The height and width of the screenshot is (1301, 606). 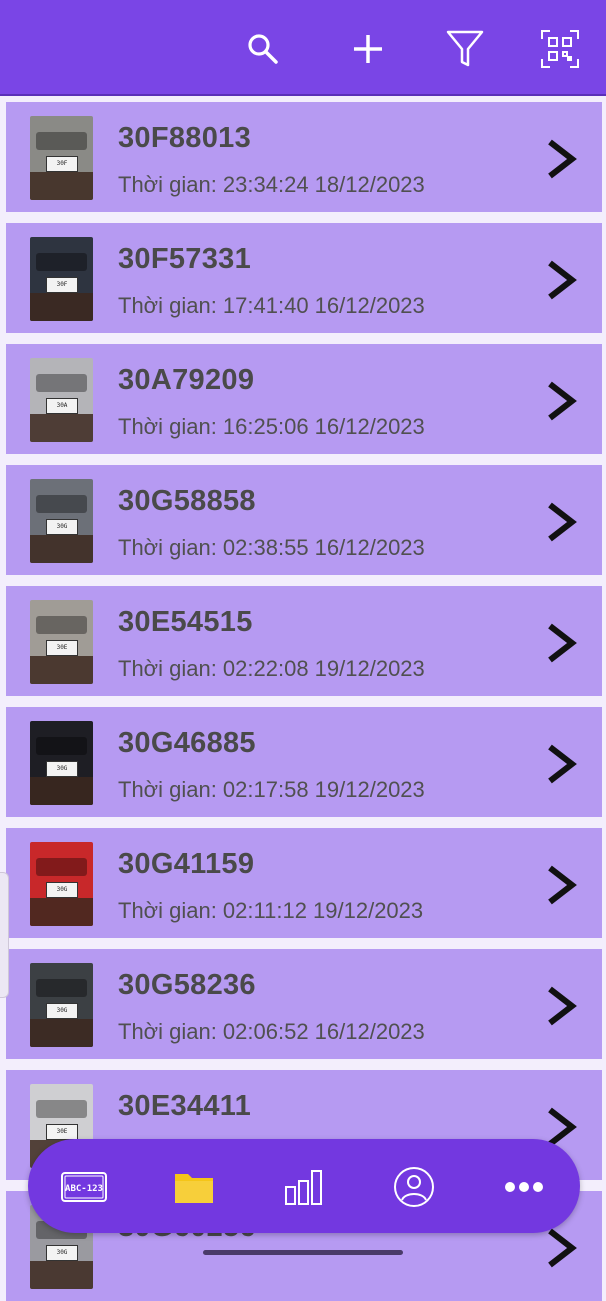 What do you see at coordinates (271, 426) in the screenshot?
I see `record-time: Thời gian: 16:25:06 16/12/2023` at bounding box center [271, 426].